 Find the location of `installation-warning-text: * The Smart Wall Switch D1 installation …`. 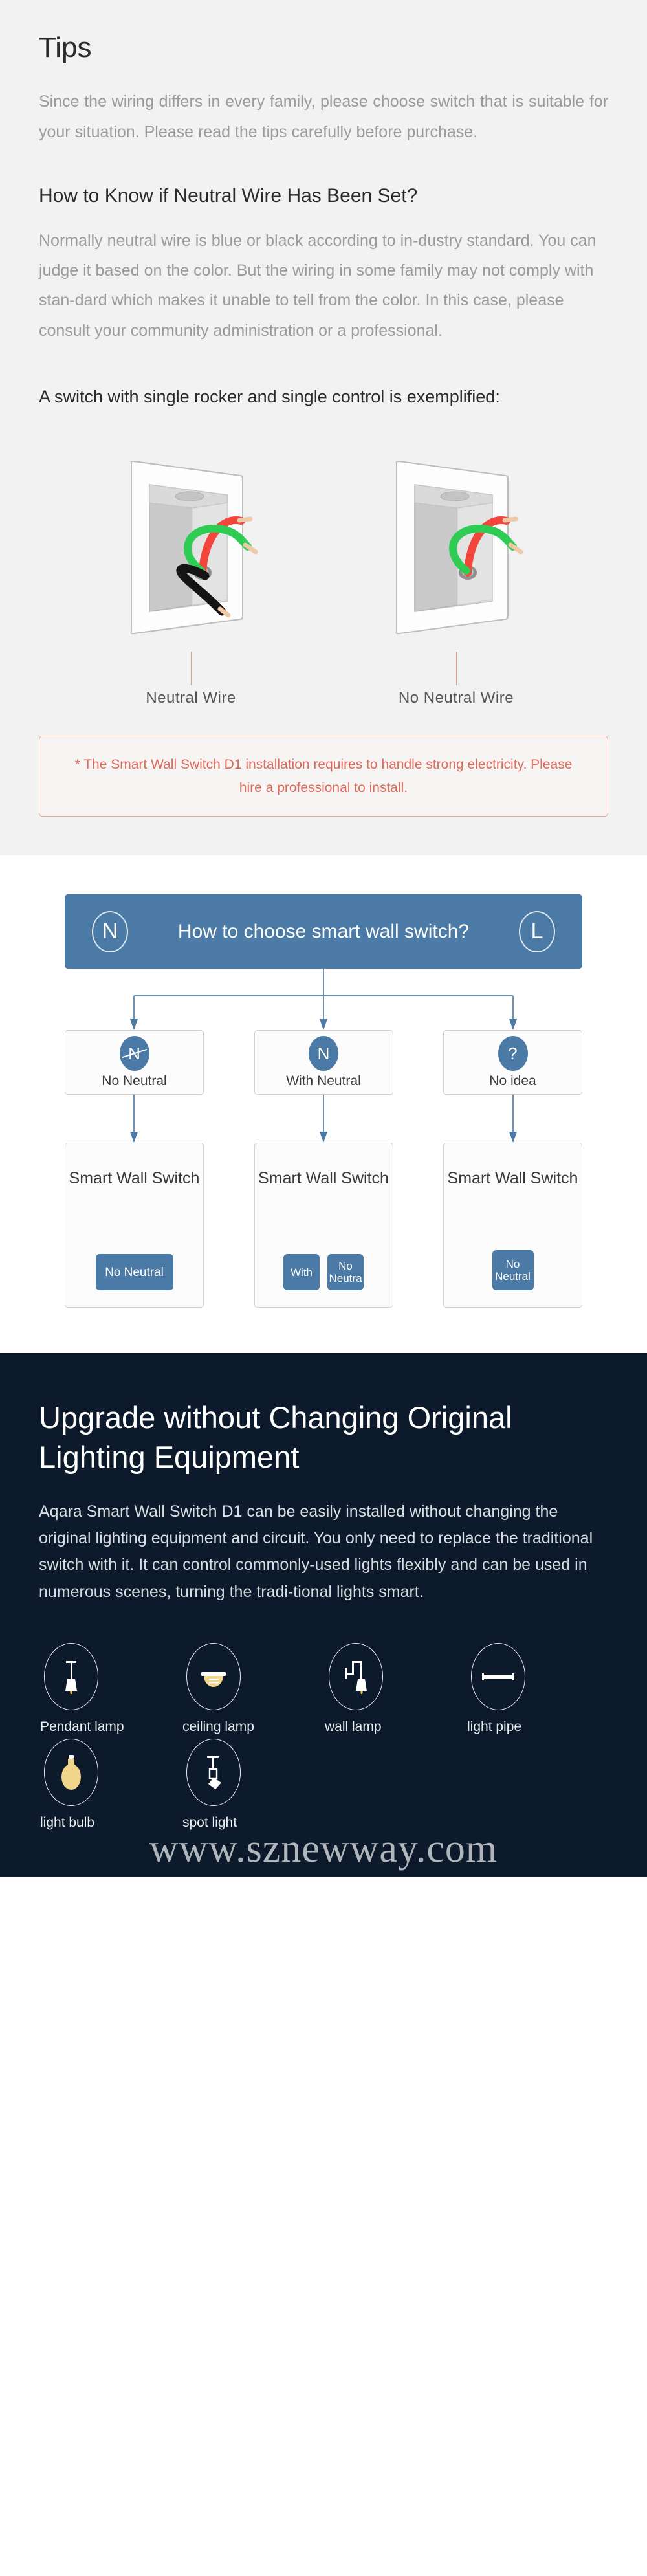

installation-warning-text: * The Smart Wall Switch D1 installation … is located at coordinates (323, 776).